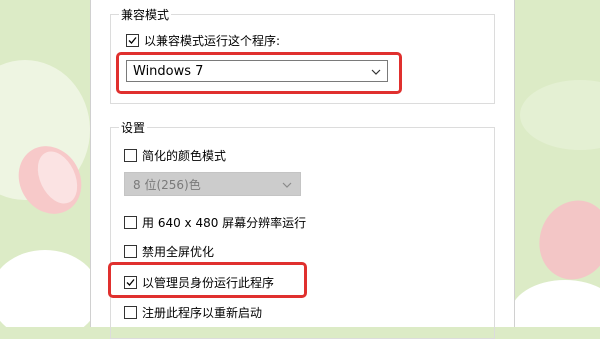 The width and height of the screenshot is (600, 339). I want to click on run-compat-label: 以兼容模式运行这个程序:, so click(212, 41).